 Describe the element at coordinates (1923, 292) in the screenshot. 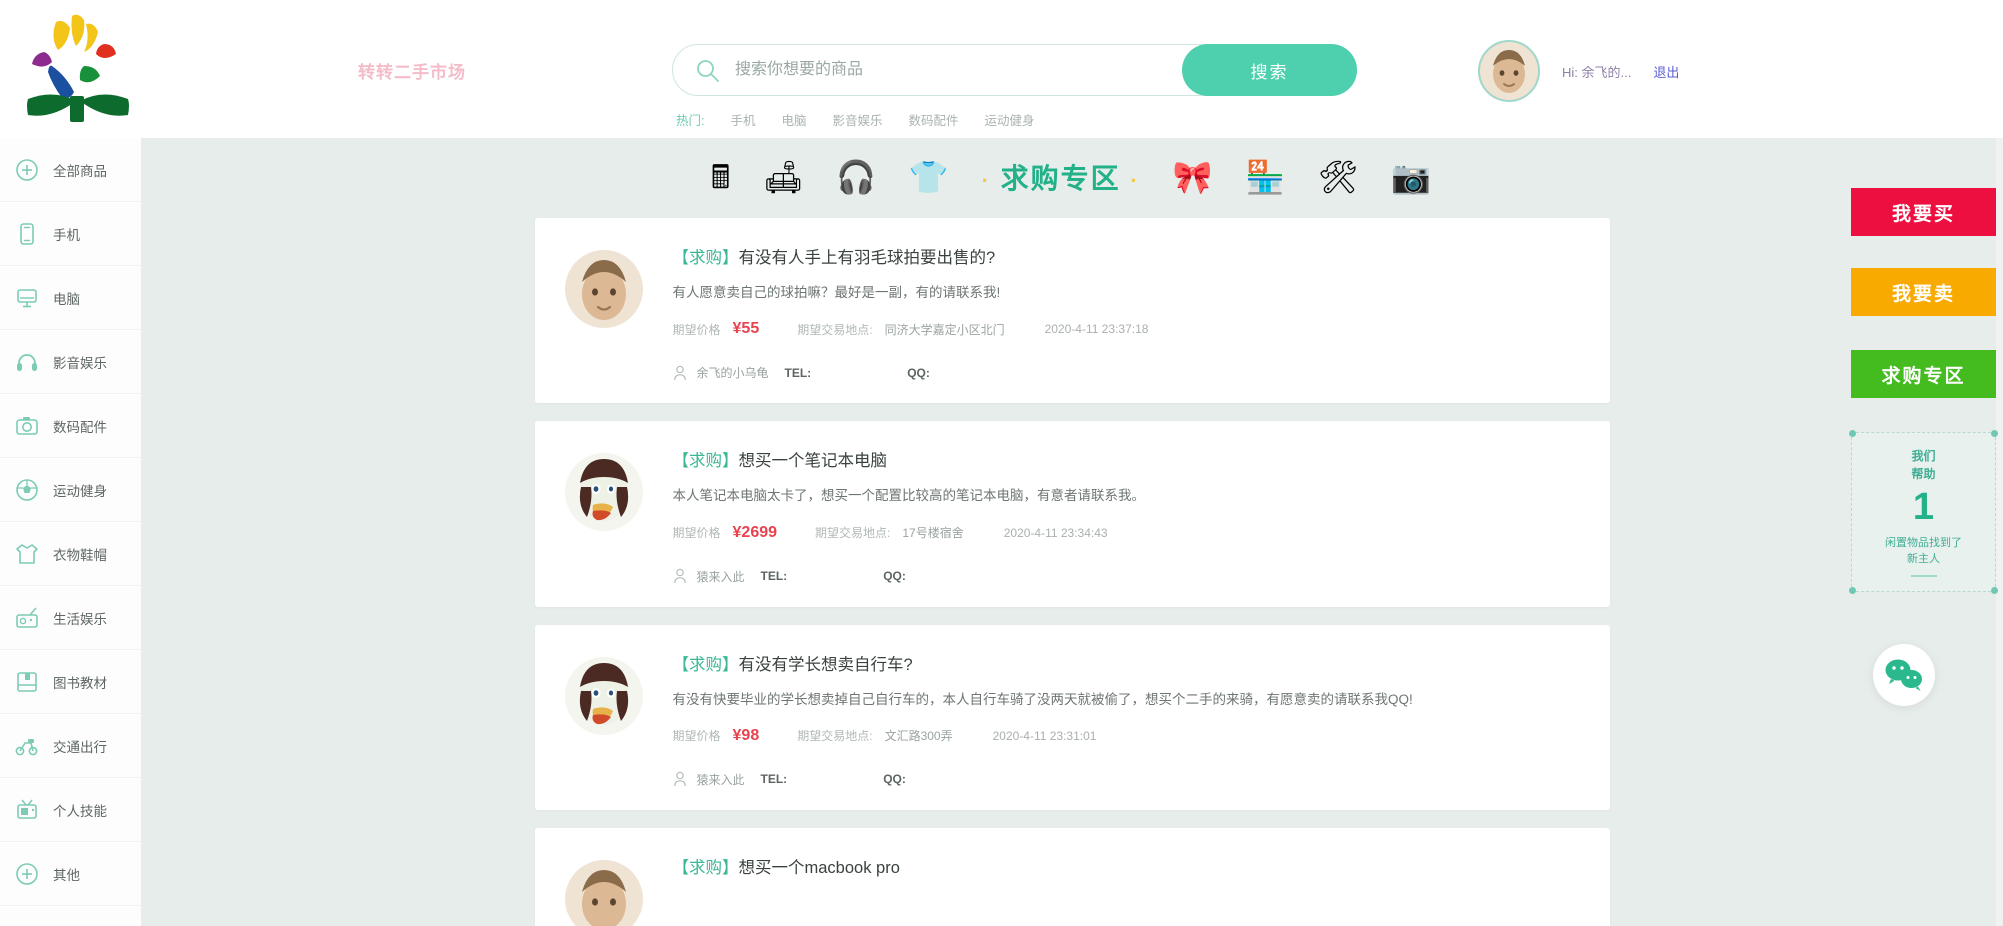

I see `i-want-to-sell-button: 我要卖` at that location.